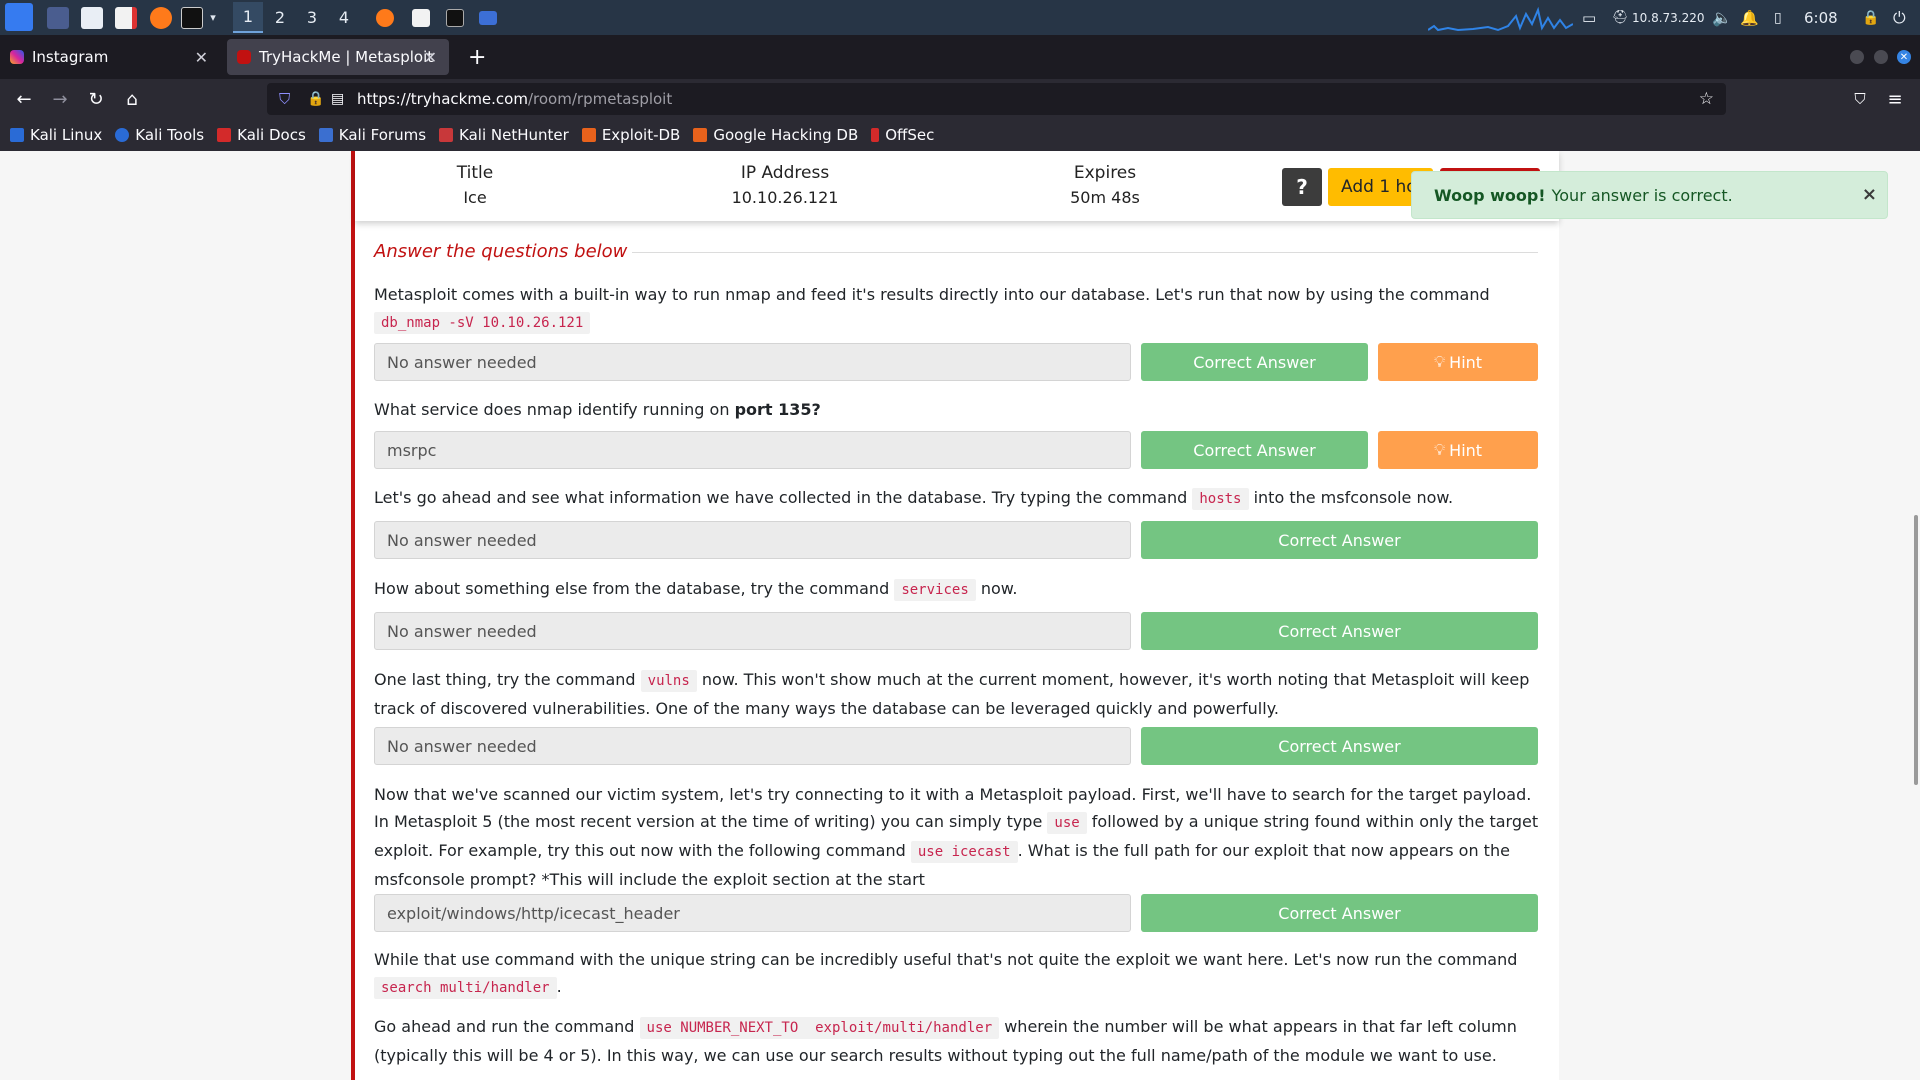 The height and width of the screenshot is (1080, 1920). Describe the element at coordinates (1869, 194) in the screenshot. I see `toast-close-button: ×` at that location.